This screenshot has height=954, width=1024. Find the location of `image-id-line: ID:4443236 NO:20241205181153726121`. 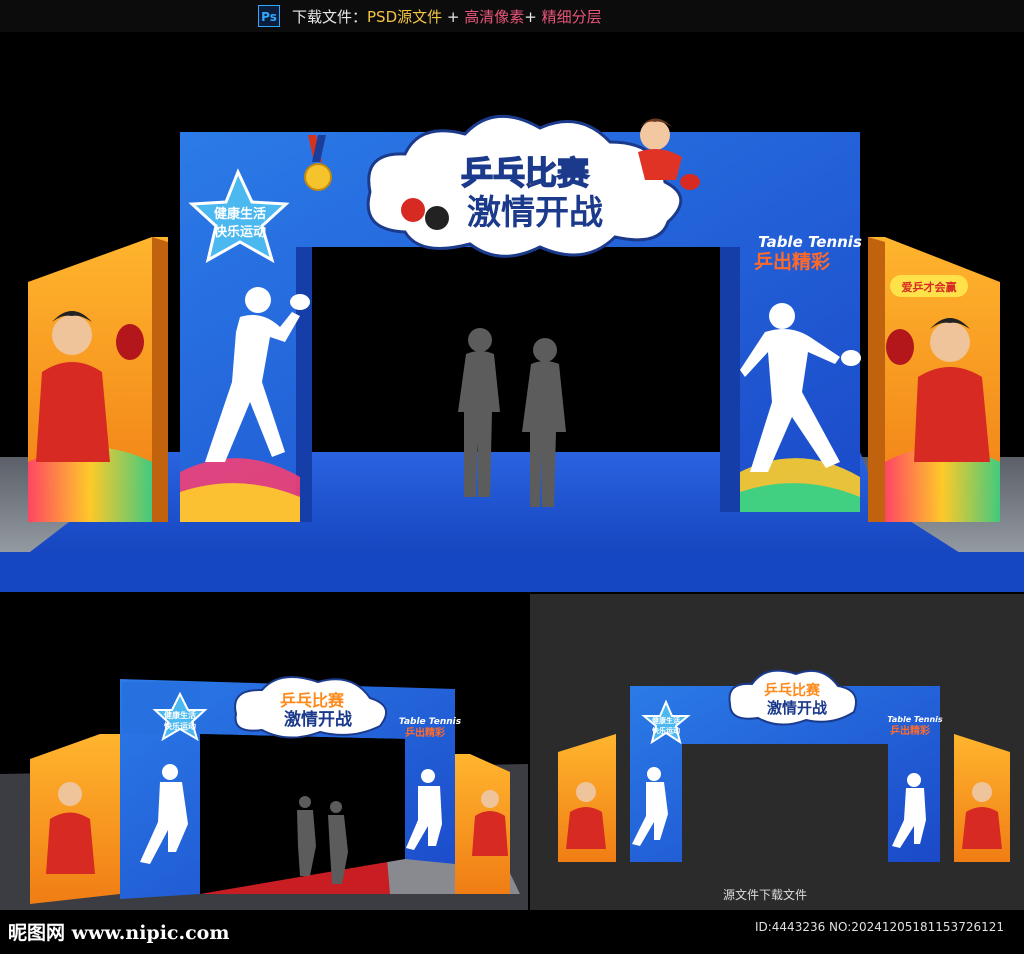

image-id-line: ID:4443236 NO:20241205181153726121 is located at coordinates (879, 927).